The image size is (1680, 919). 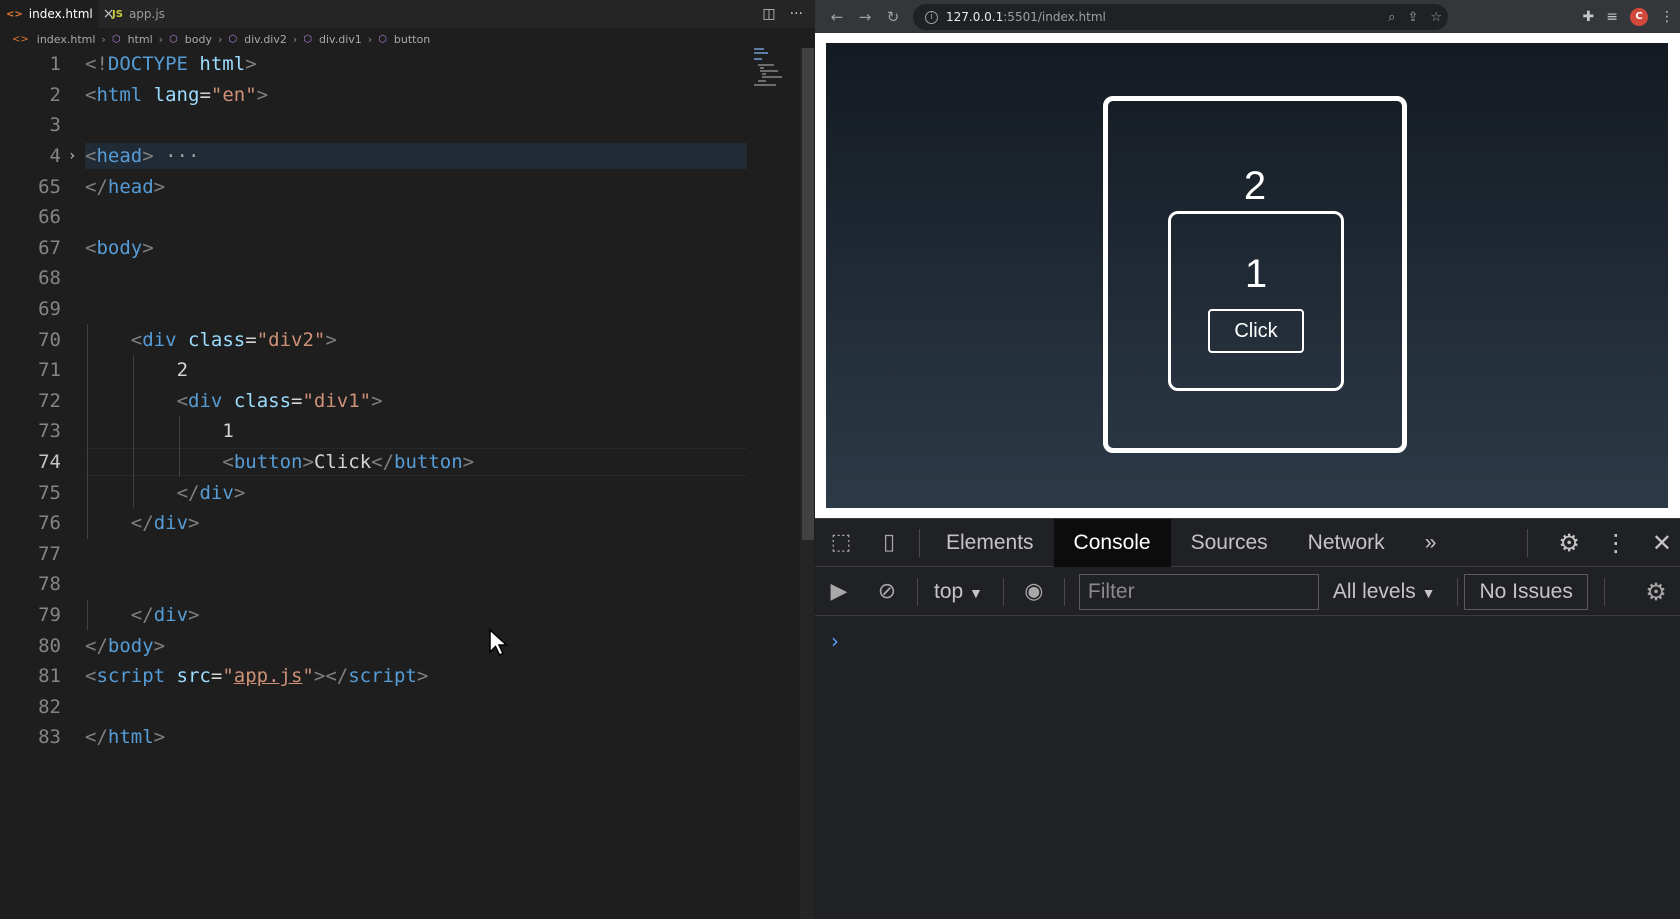 I want to click on forward-arrow-icon: →, so click(x=865, y=17).